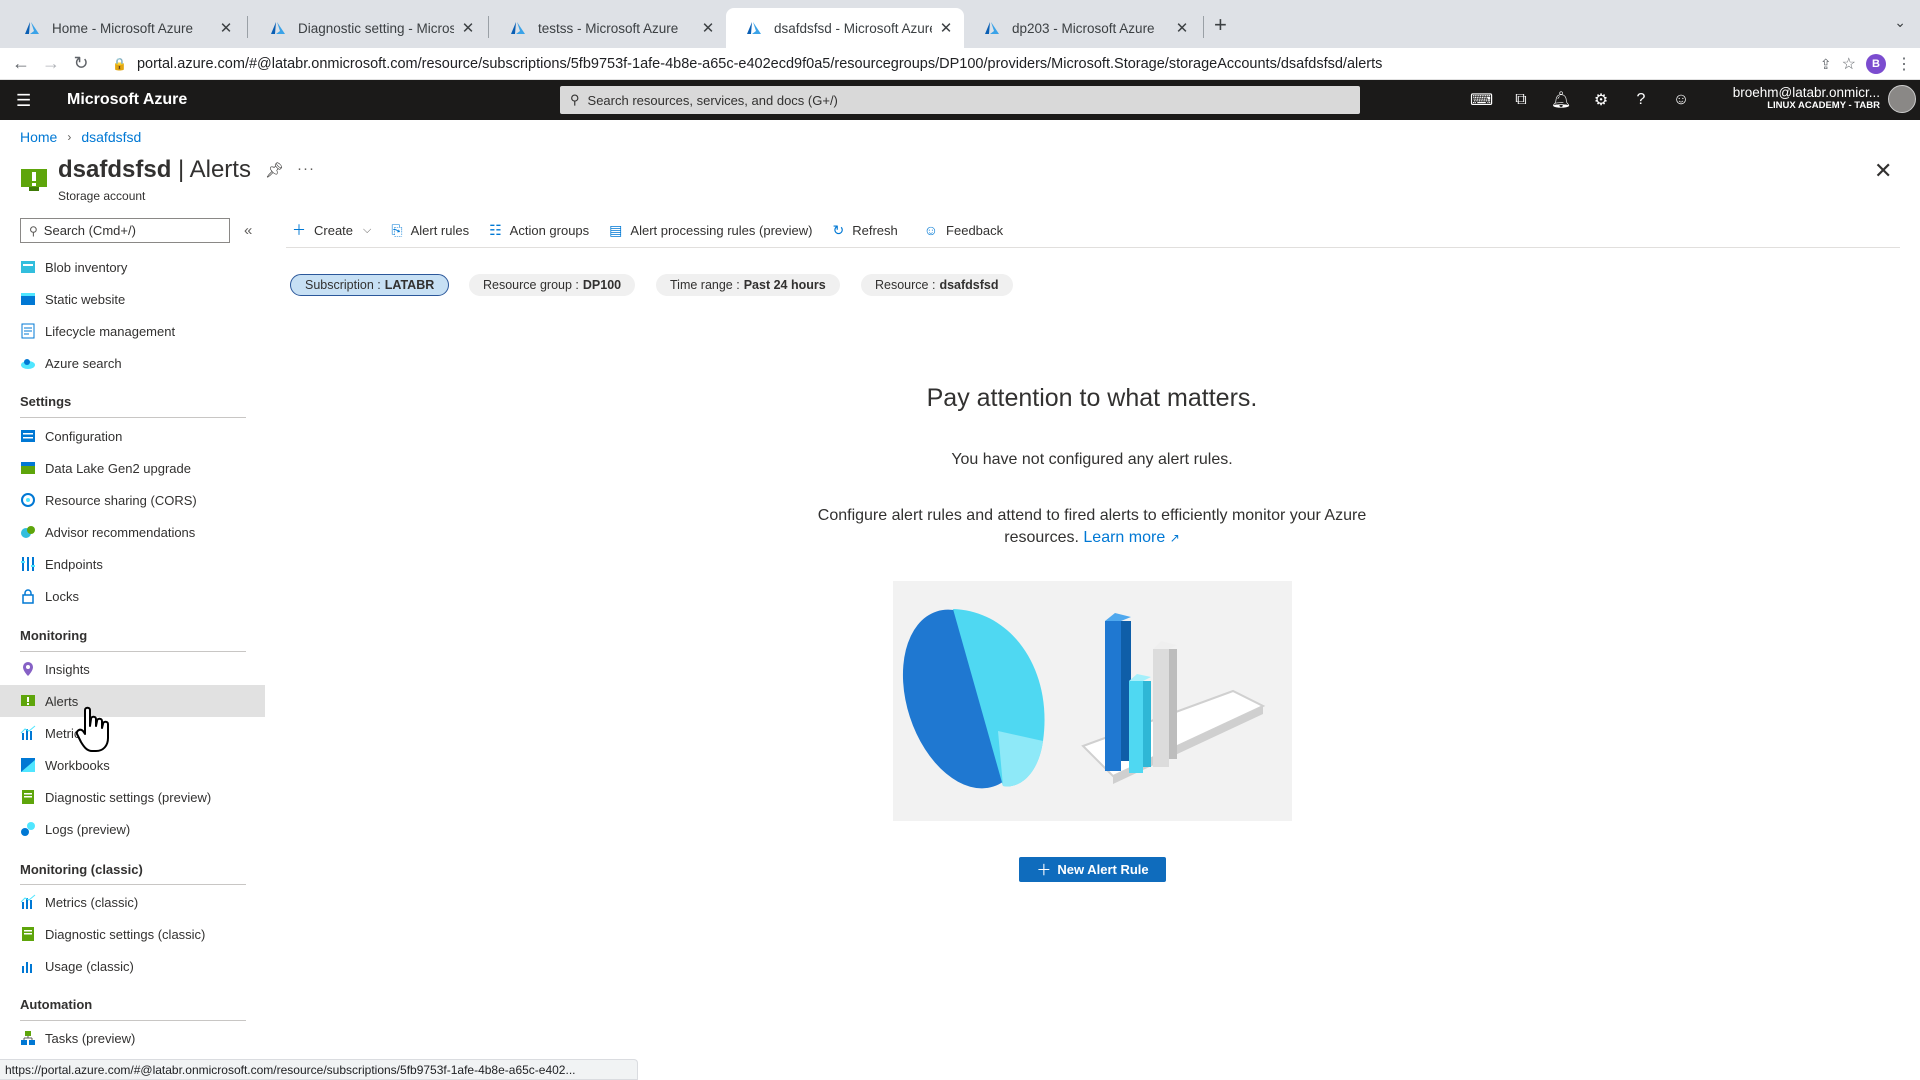 Image resolution: width=1920 pixels, height=1080 pixels. Describe the element at coordinates (90, 1038) in the screenshot. I see `sidebar-item-label: Tasks (preview)` at that location.